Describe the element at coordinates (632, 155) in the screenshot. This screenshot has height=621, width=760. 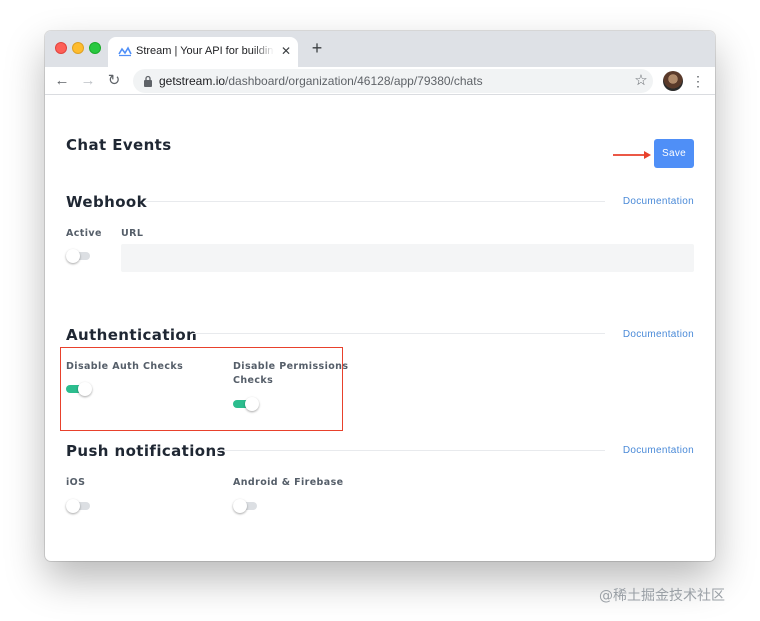
I see `annotation-arrow` at that location.